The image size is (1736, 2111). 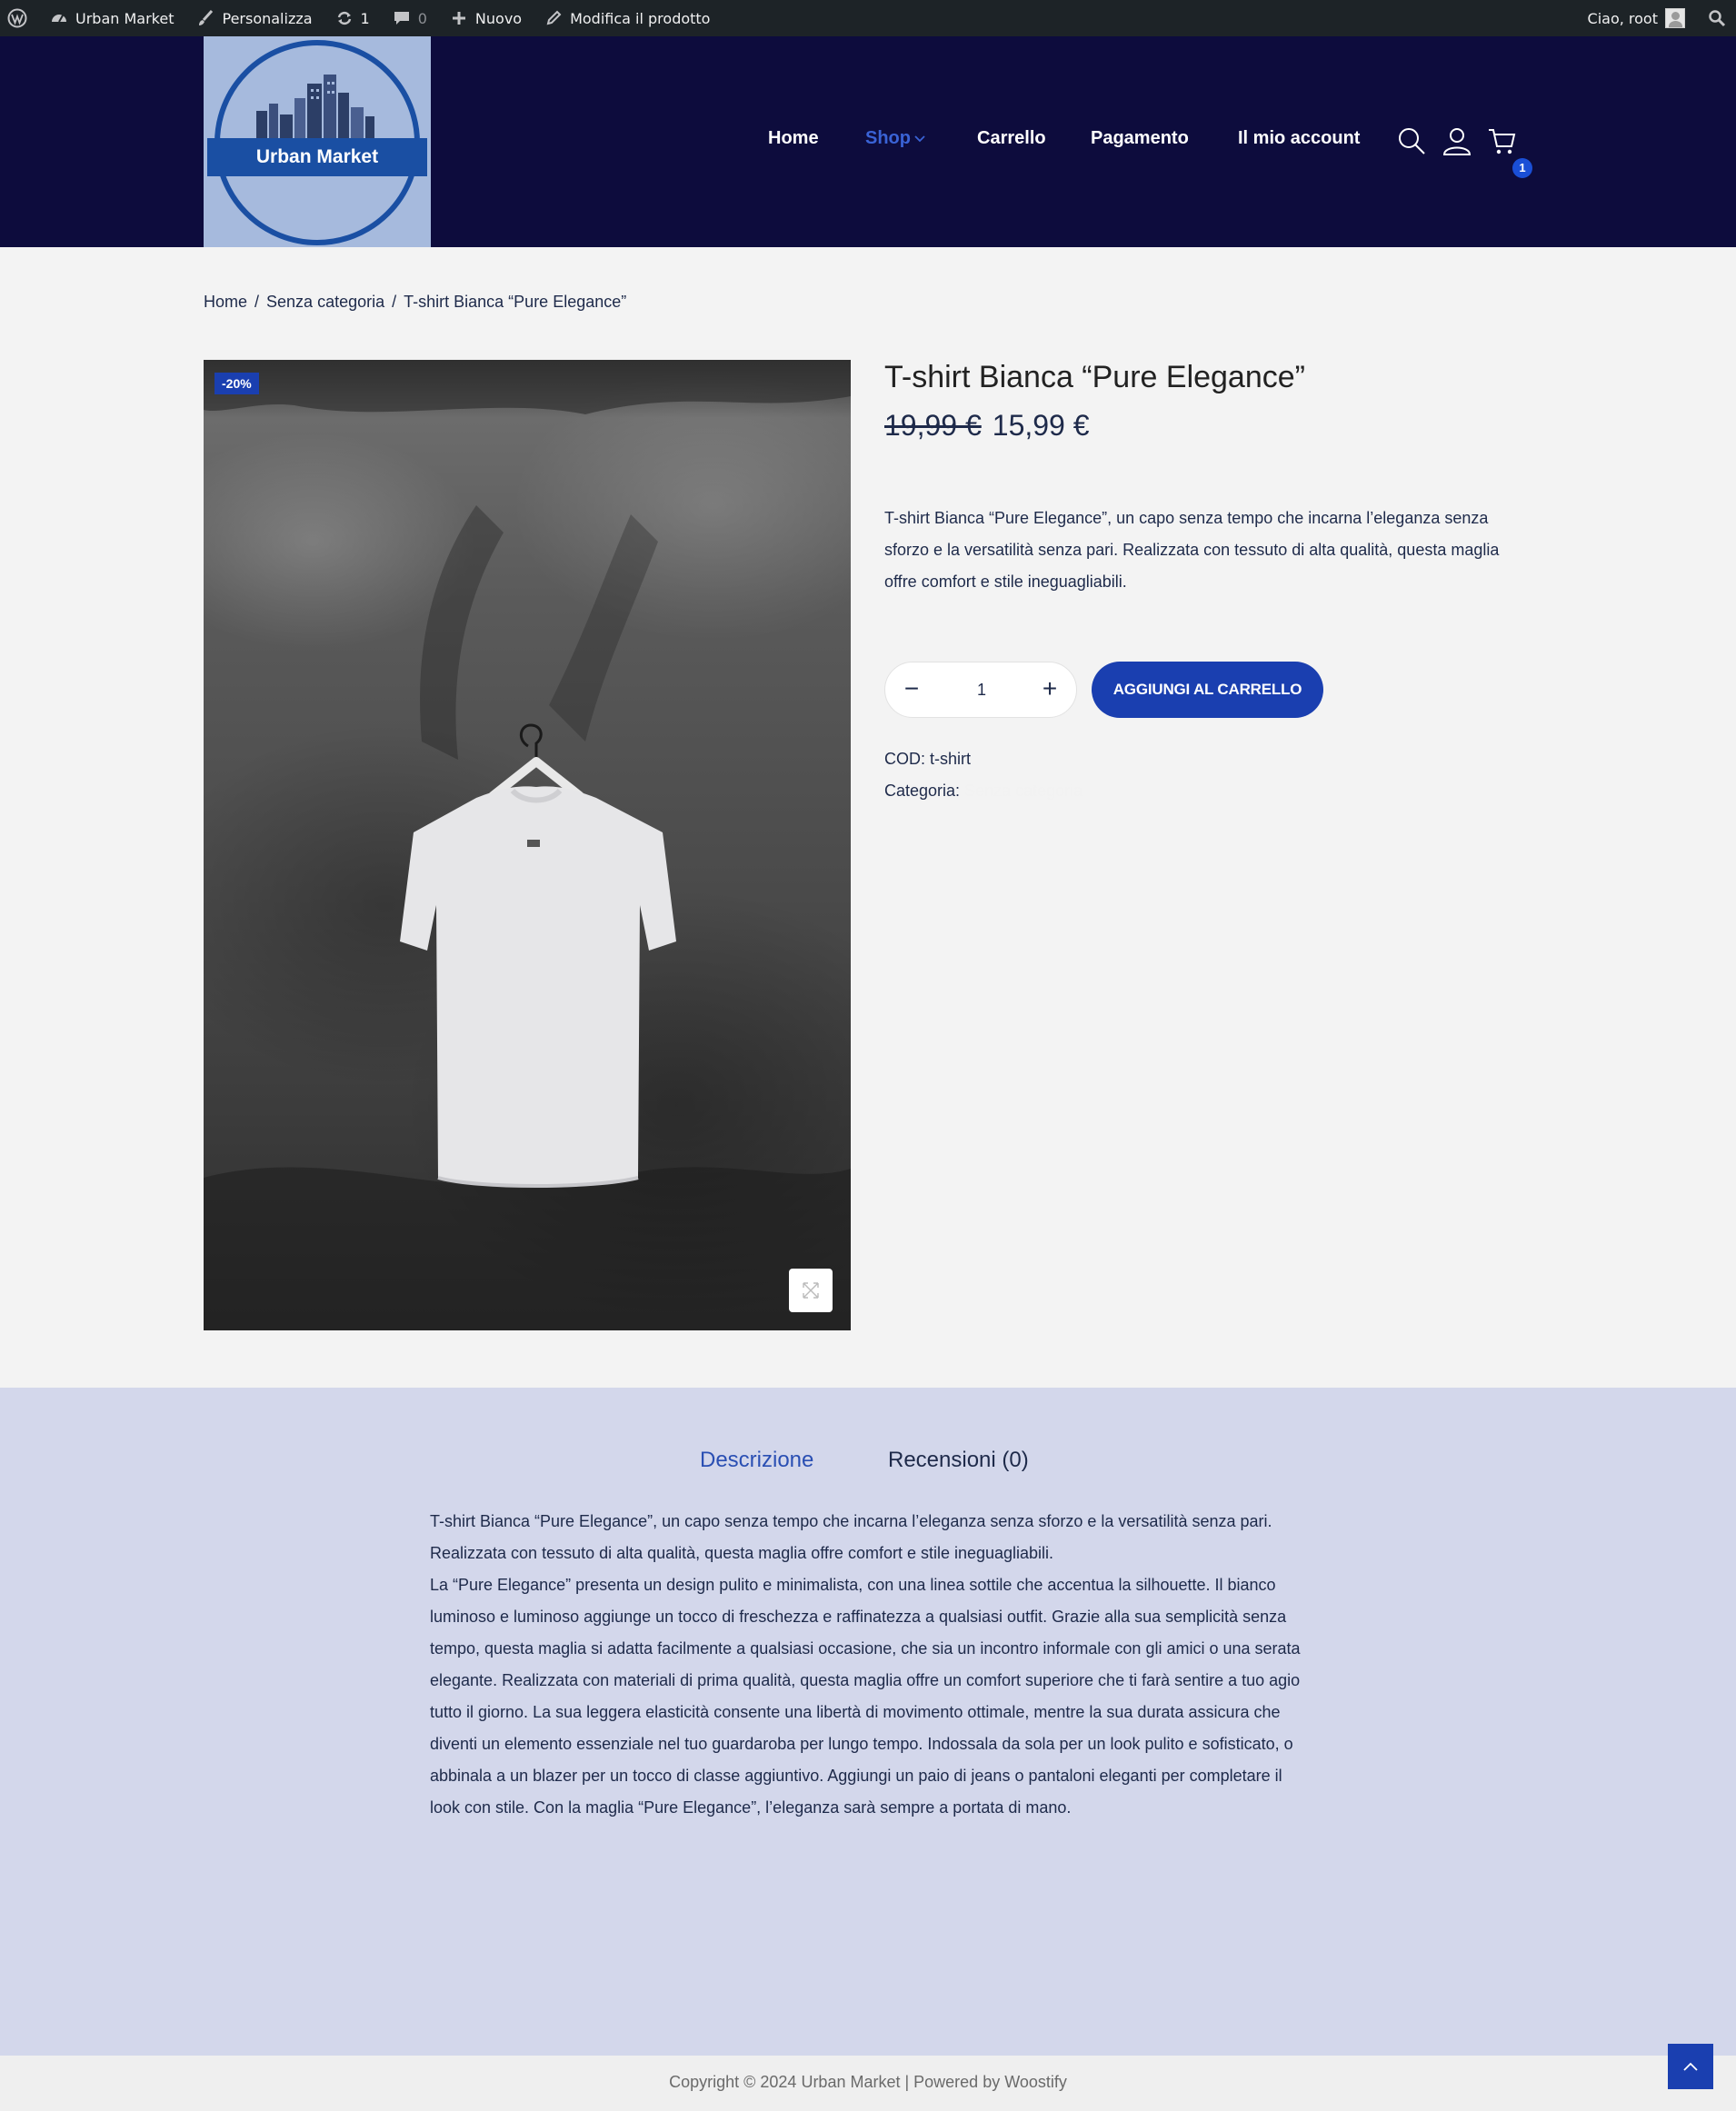 I want to click on comment-icon, so click(x=402, y=18).